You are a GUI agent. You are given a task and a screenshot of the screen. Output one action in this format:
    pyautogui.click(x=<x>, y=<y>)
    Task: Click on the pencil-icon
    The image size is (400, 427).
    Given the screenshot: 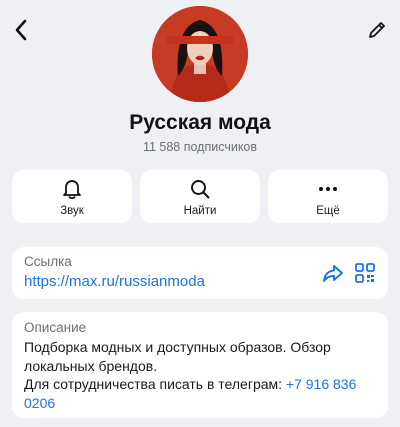 What is the action you would take?
    pyautogui.click(x=377, y=30)
    